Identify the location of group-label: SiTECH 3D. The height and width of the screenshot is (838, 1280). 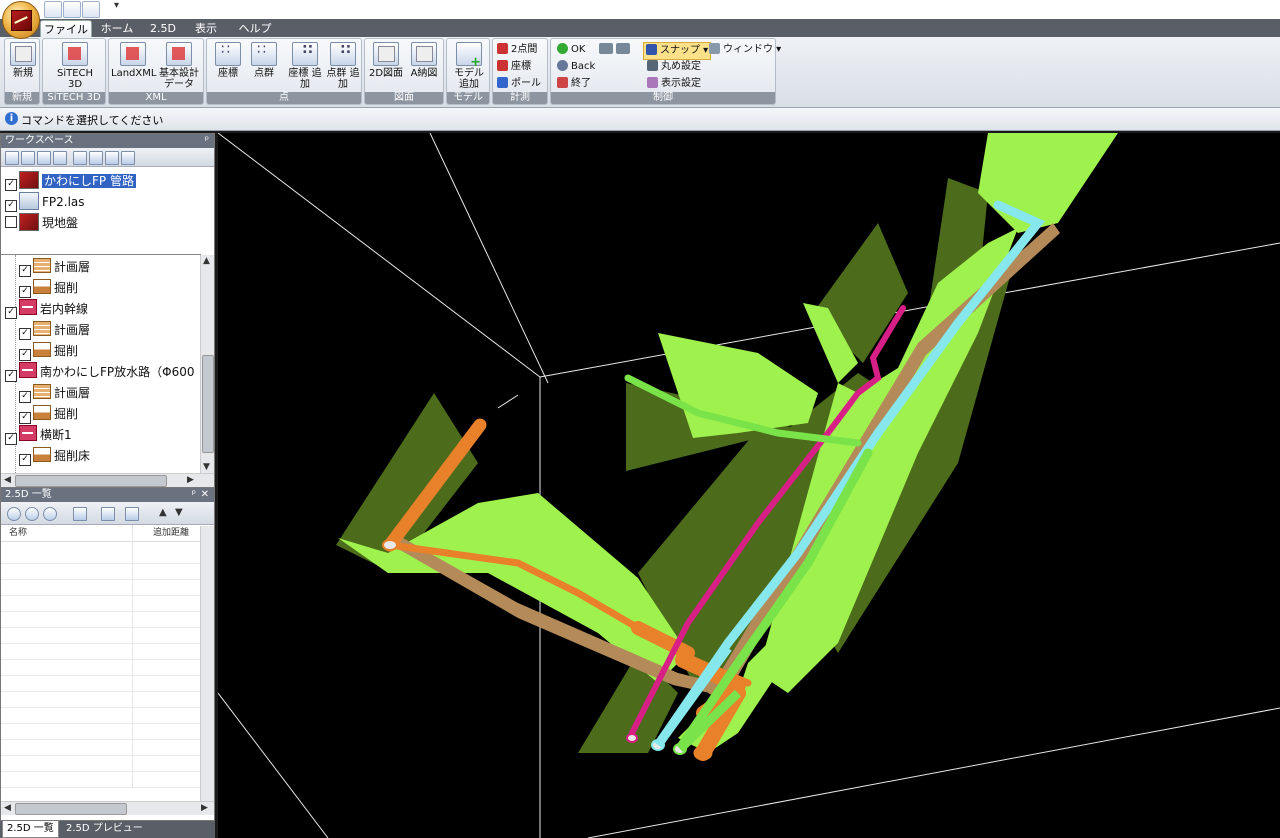
(74, 98).